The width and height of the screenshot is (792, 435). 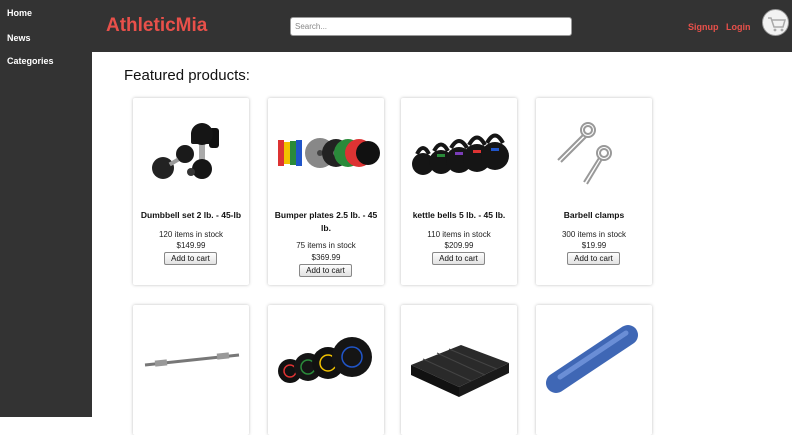 I want to click on sidebar-item-categories: Categories, so click(x=30, y=61).